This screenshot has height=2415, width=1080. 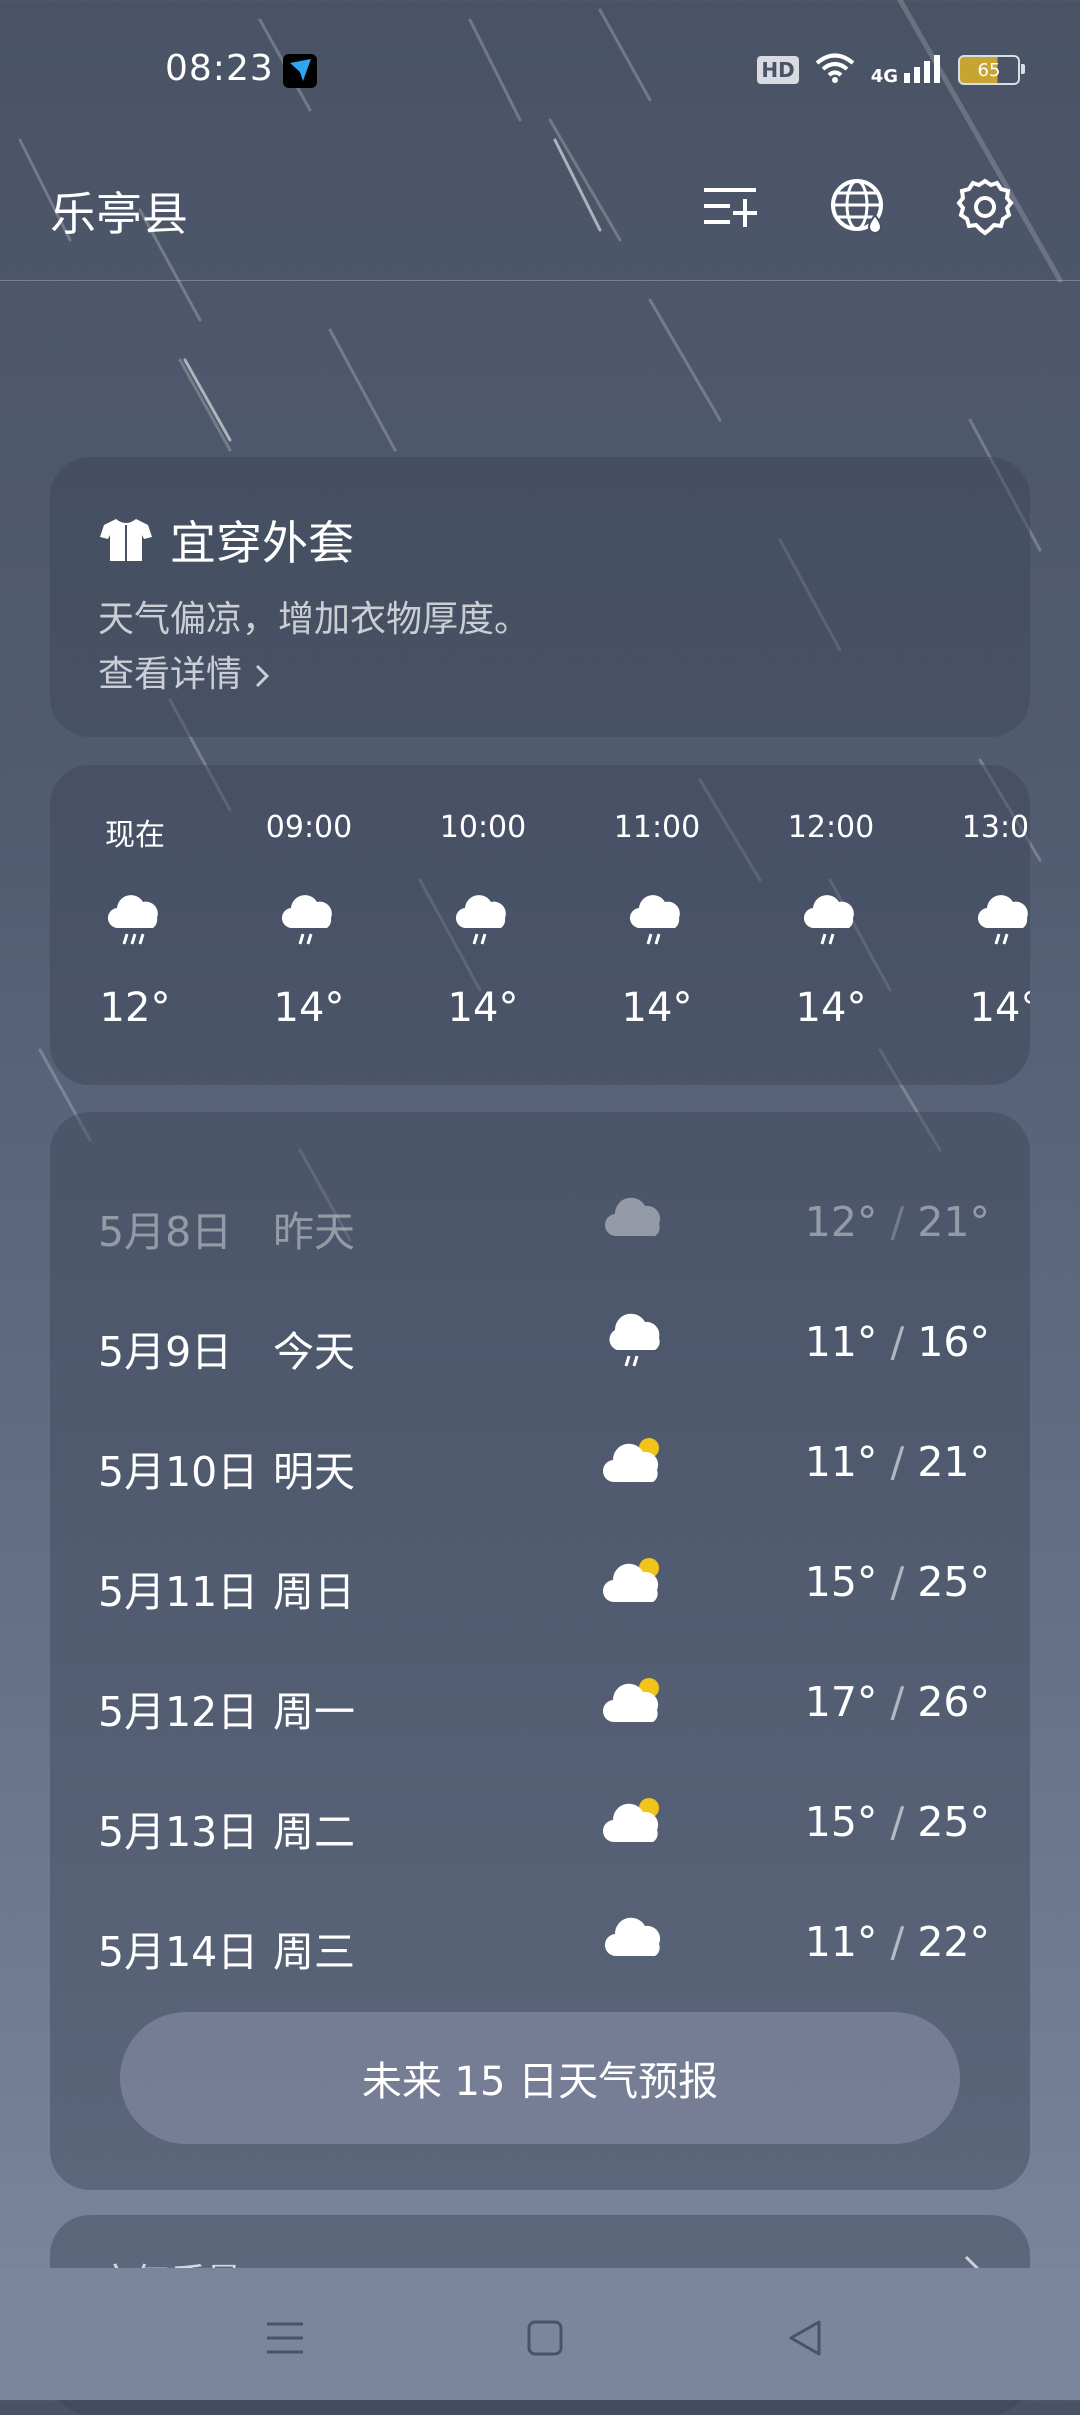 What do you see at coordinates (544, 1940) in the screenshot?
I see `day-row: 5月14日 周三 11° / 22°` at bounding box center [544, 1940].